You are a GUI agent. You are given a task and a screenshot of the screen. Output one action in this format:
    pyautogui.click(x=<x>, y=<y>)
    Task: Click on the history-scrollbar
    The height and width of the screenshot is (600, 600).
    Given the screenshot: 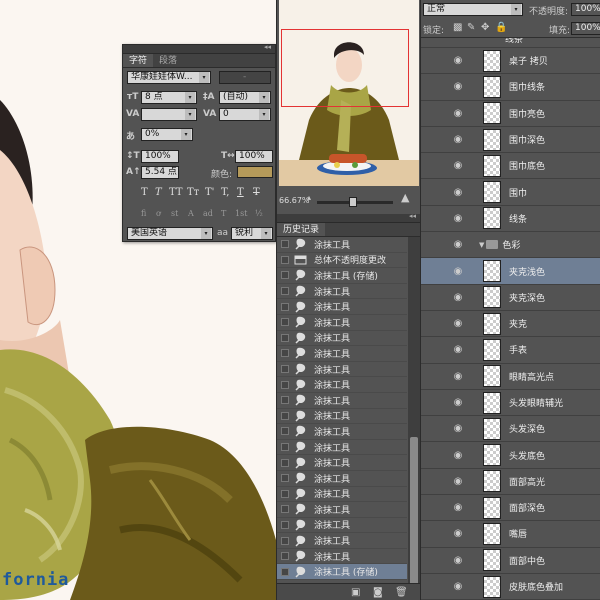 What is the action you would take?
    pyautogui.click(x=414, y=412)
    